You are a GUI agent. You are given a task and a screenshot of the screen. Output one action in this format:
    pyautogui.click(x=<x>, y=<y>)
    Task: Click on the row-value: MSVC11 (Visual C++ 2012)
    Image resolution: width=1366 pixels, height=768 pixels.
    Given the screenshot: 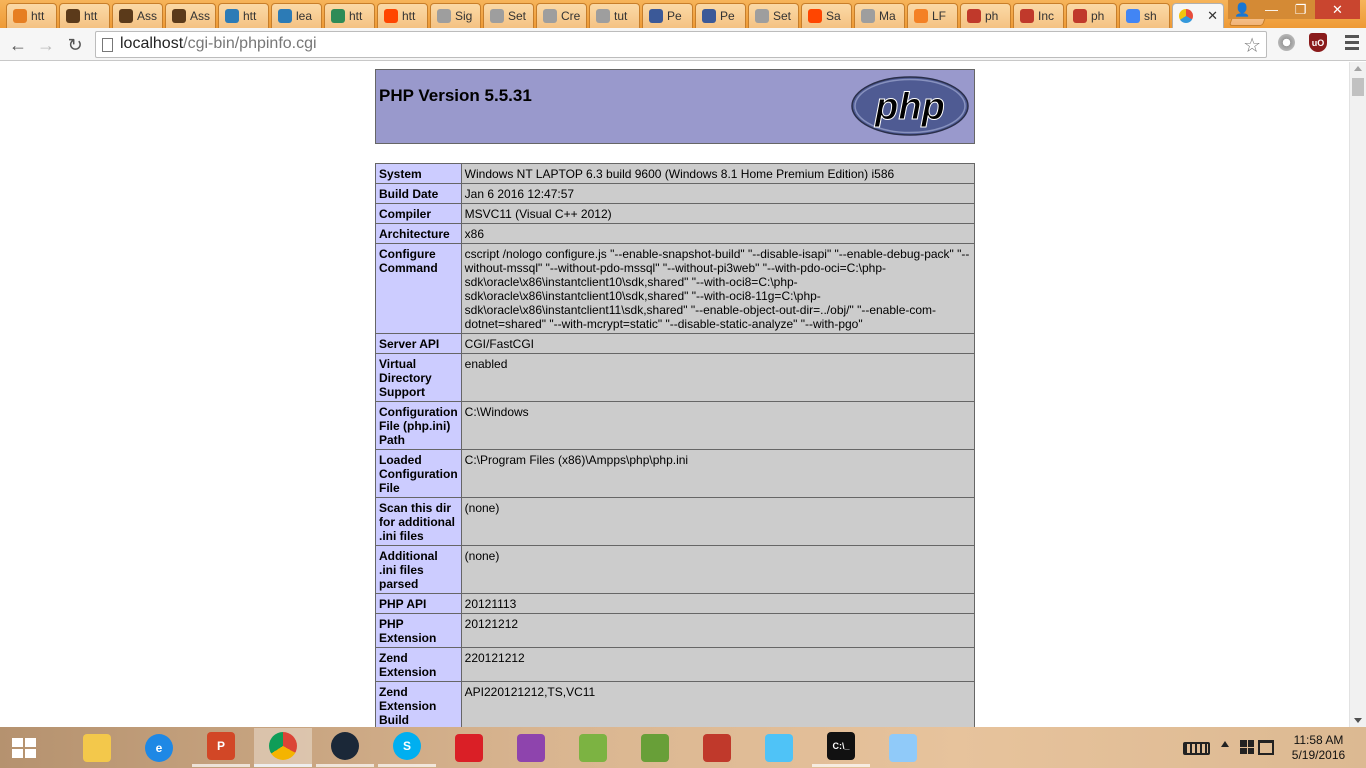 What is the action you would take?
    pyautogui.click(x=718, y=213)
    